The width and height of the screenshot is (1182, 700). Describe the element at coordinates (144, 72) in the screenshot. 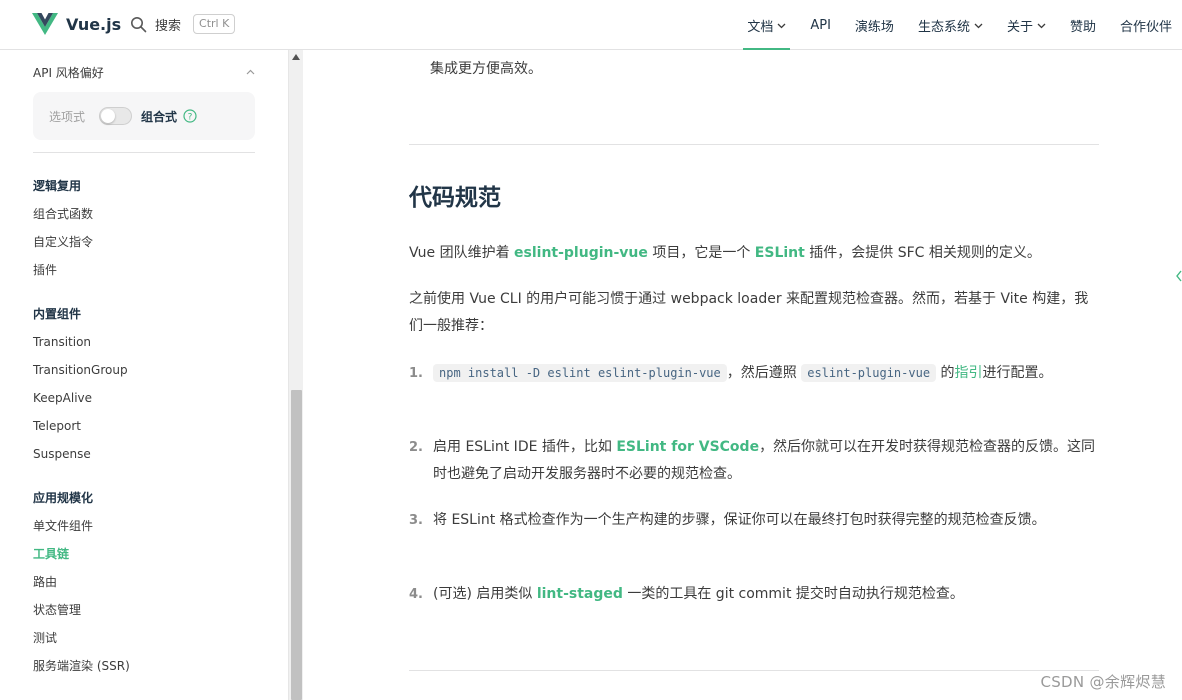

I see `api-preference-header: API 风格偏好` at that location.